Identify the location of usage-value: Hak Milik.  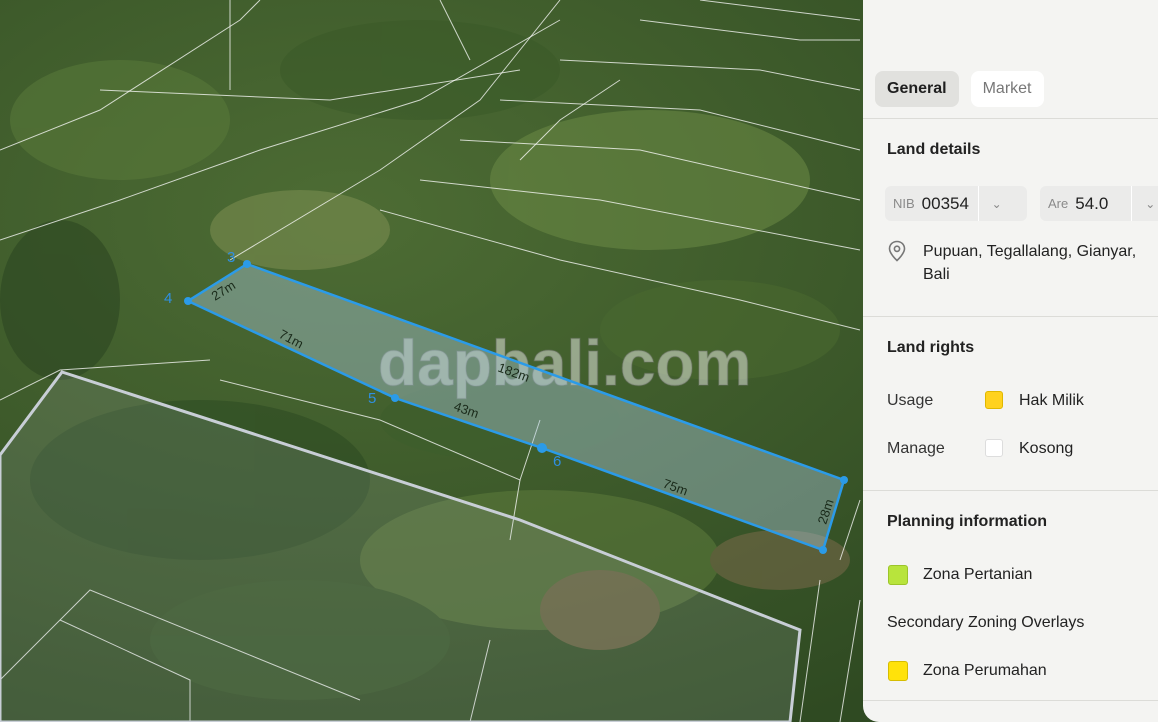
(1051, 400).